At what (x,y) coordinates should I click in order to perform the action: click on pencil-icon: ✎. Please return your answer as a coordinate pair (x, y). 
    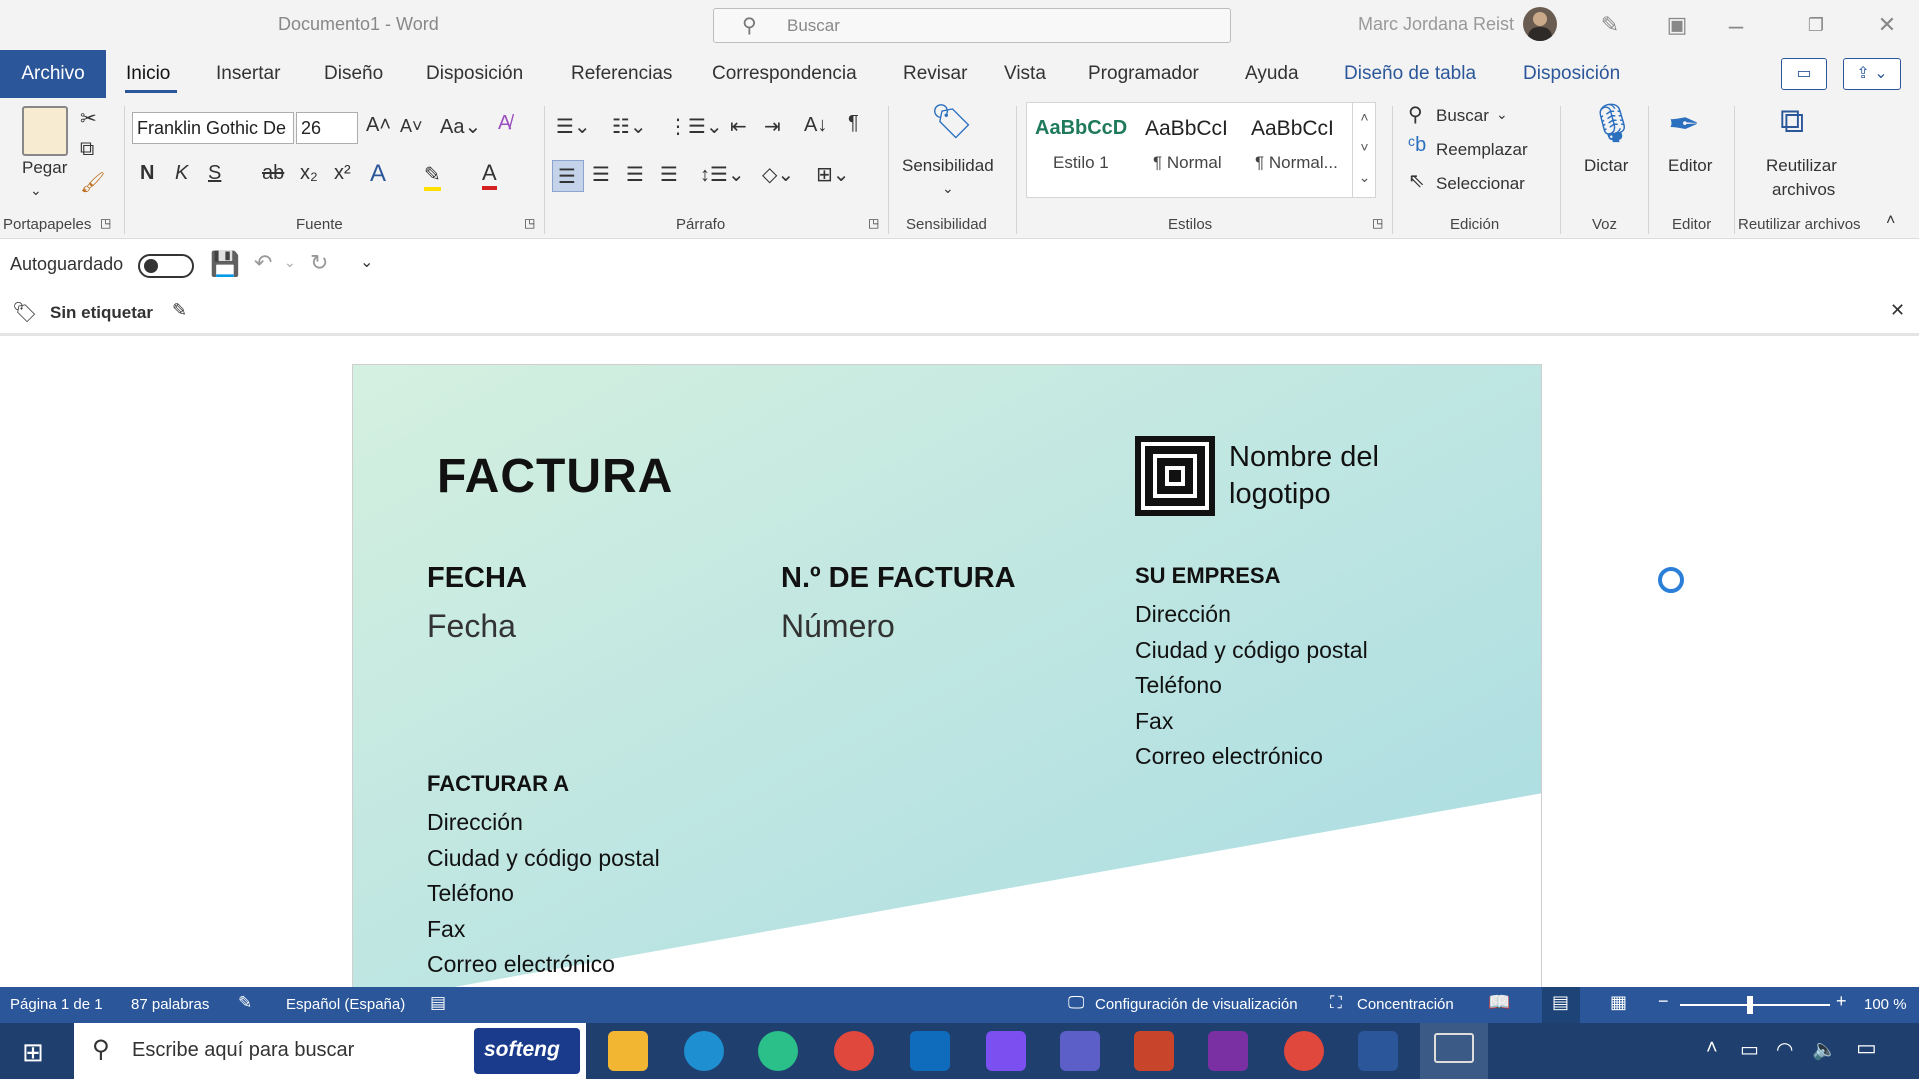
    Looking at the image, I should click on (179, 310).